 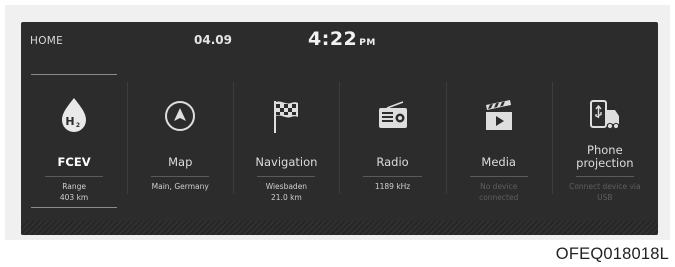 What do you see at coordinates (604, 143) in the screenshot?
I see `tile-phone-projection: Phone projection Connect device via USB` at bounding box center [604, 143].